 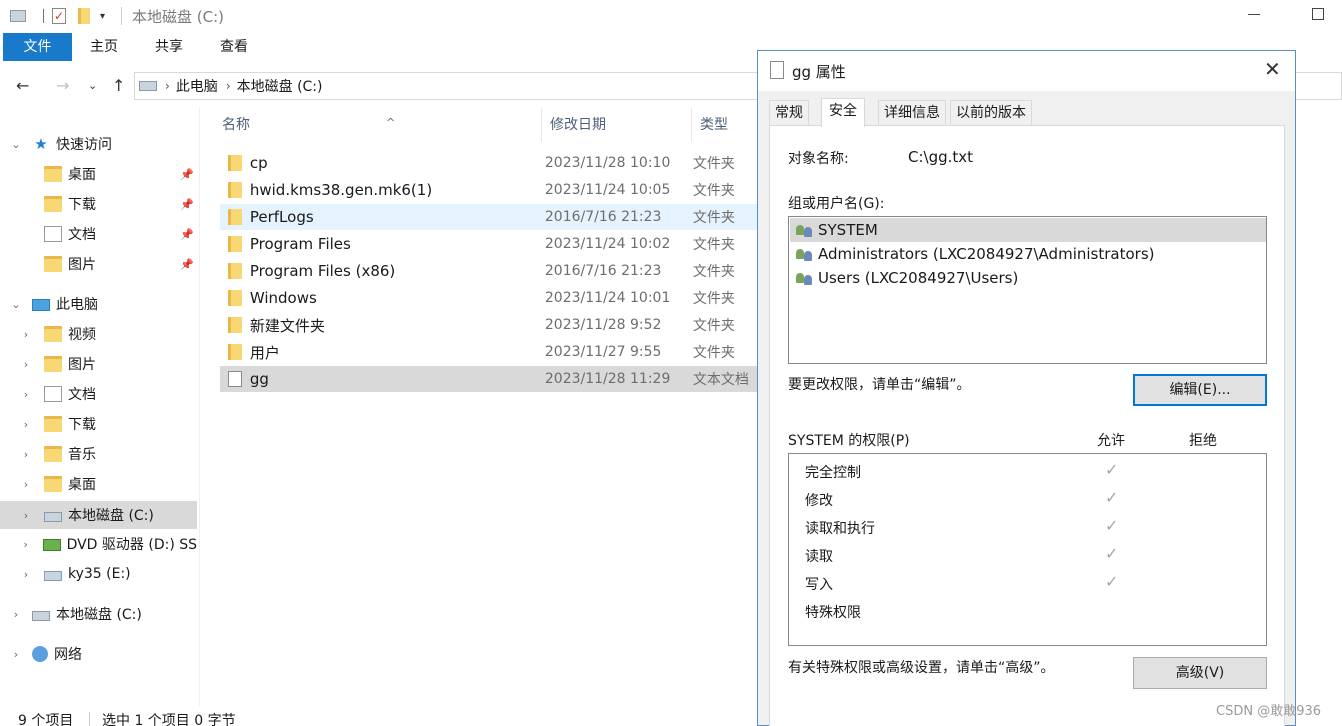 What do you see at coordinates (819, 585) in the screenshot?
I see `permission-name: 写入` at bounding box center [819, 585].